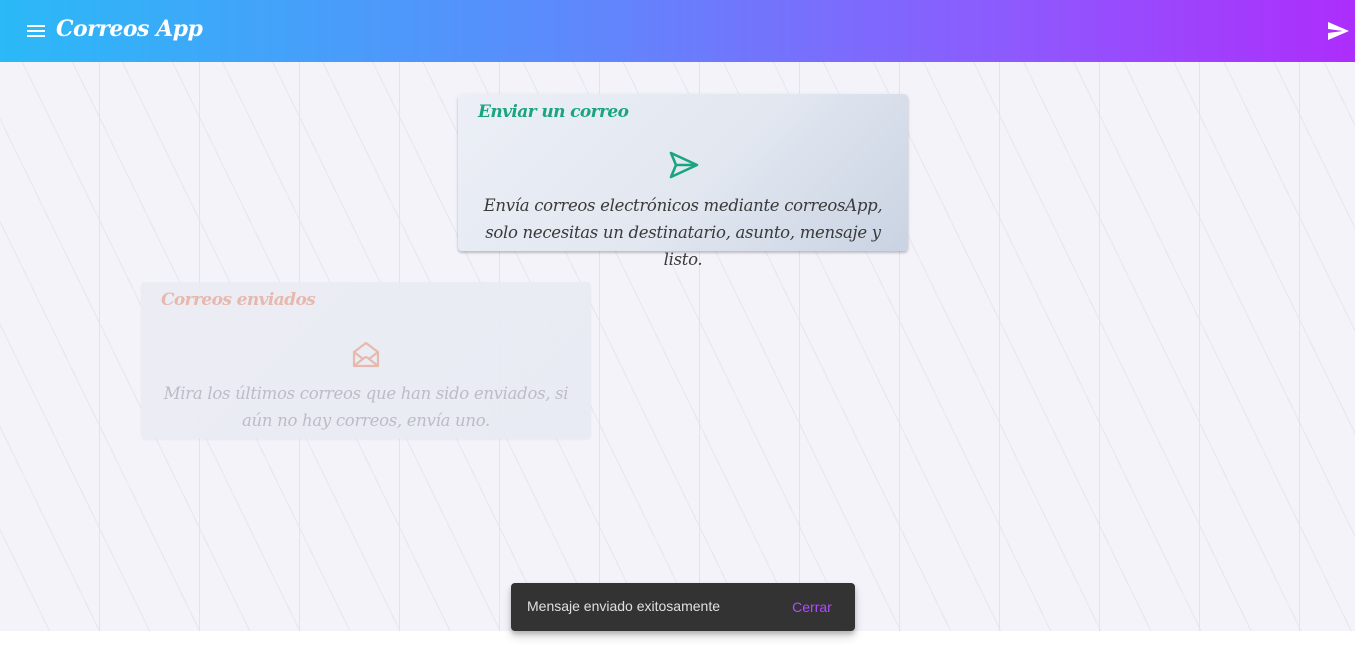  I want to click on send-outline-icon, so click(684, 165).